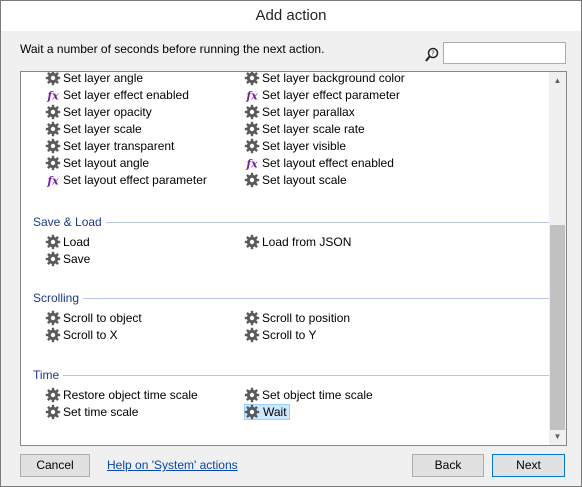 Image resolution: width=582 pixels, height=487 pixels. I want to click on category-title: Save & Load, so click(67, 222).